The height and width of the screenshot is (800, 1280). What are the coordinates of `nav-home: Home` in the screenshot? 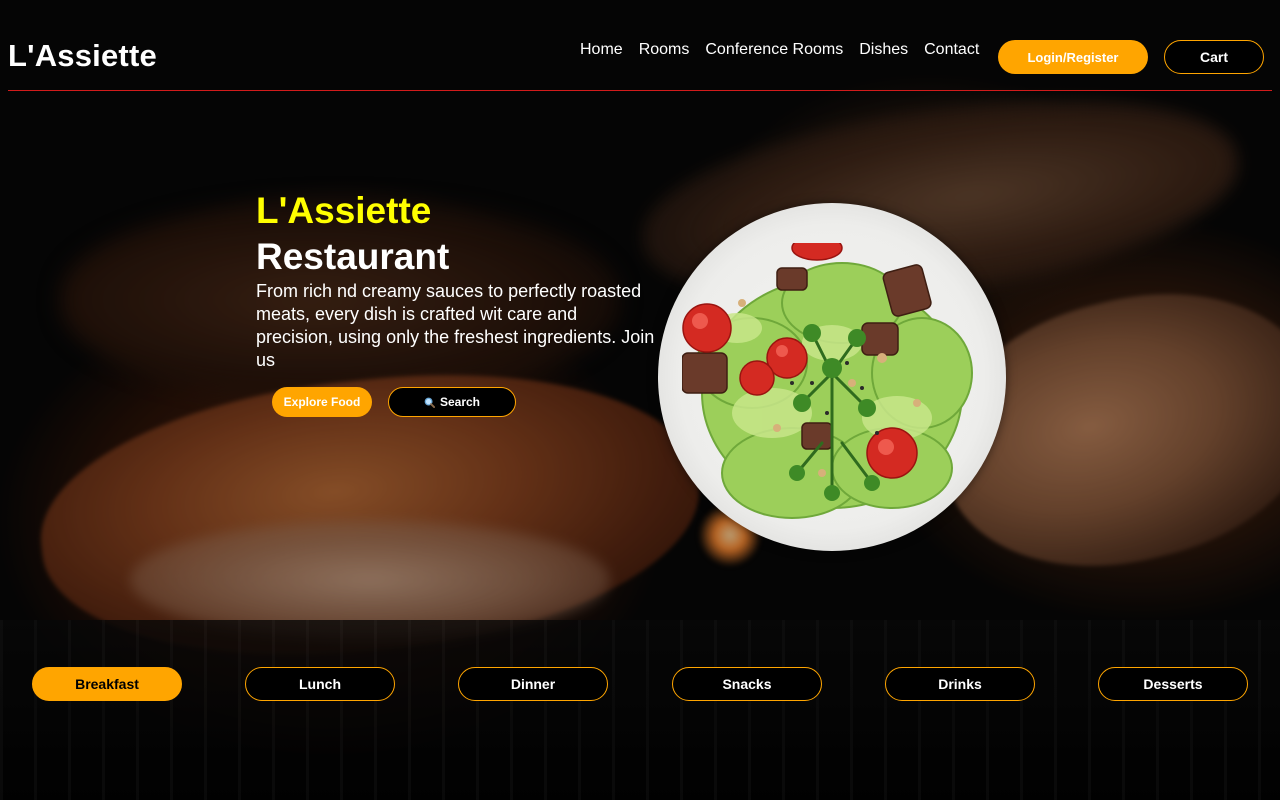 It's located at (601, 50).